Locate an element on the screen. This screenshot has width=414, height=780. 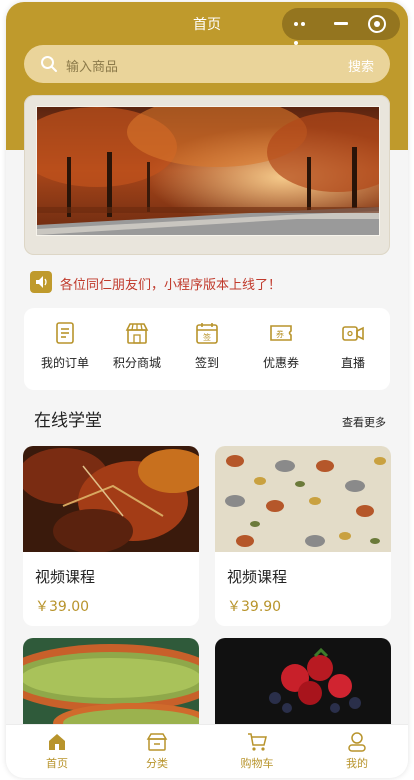
menu-label: 积分商城 is located at coordinates (136, 363).